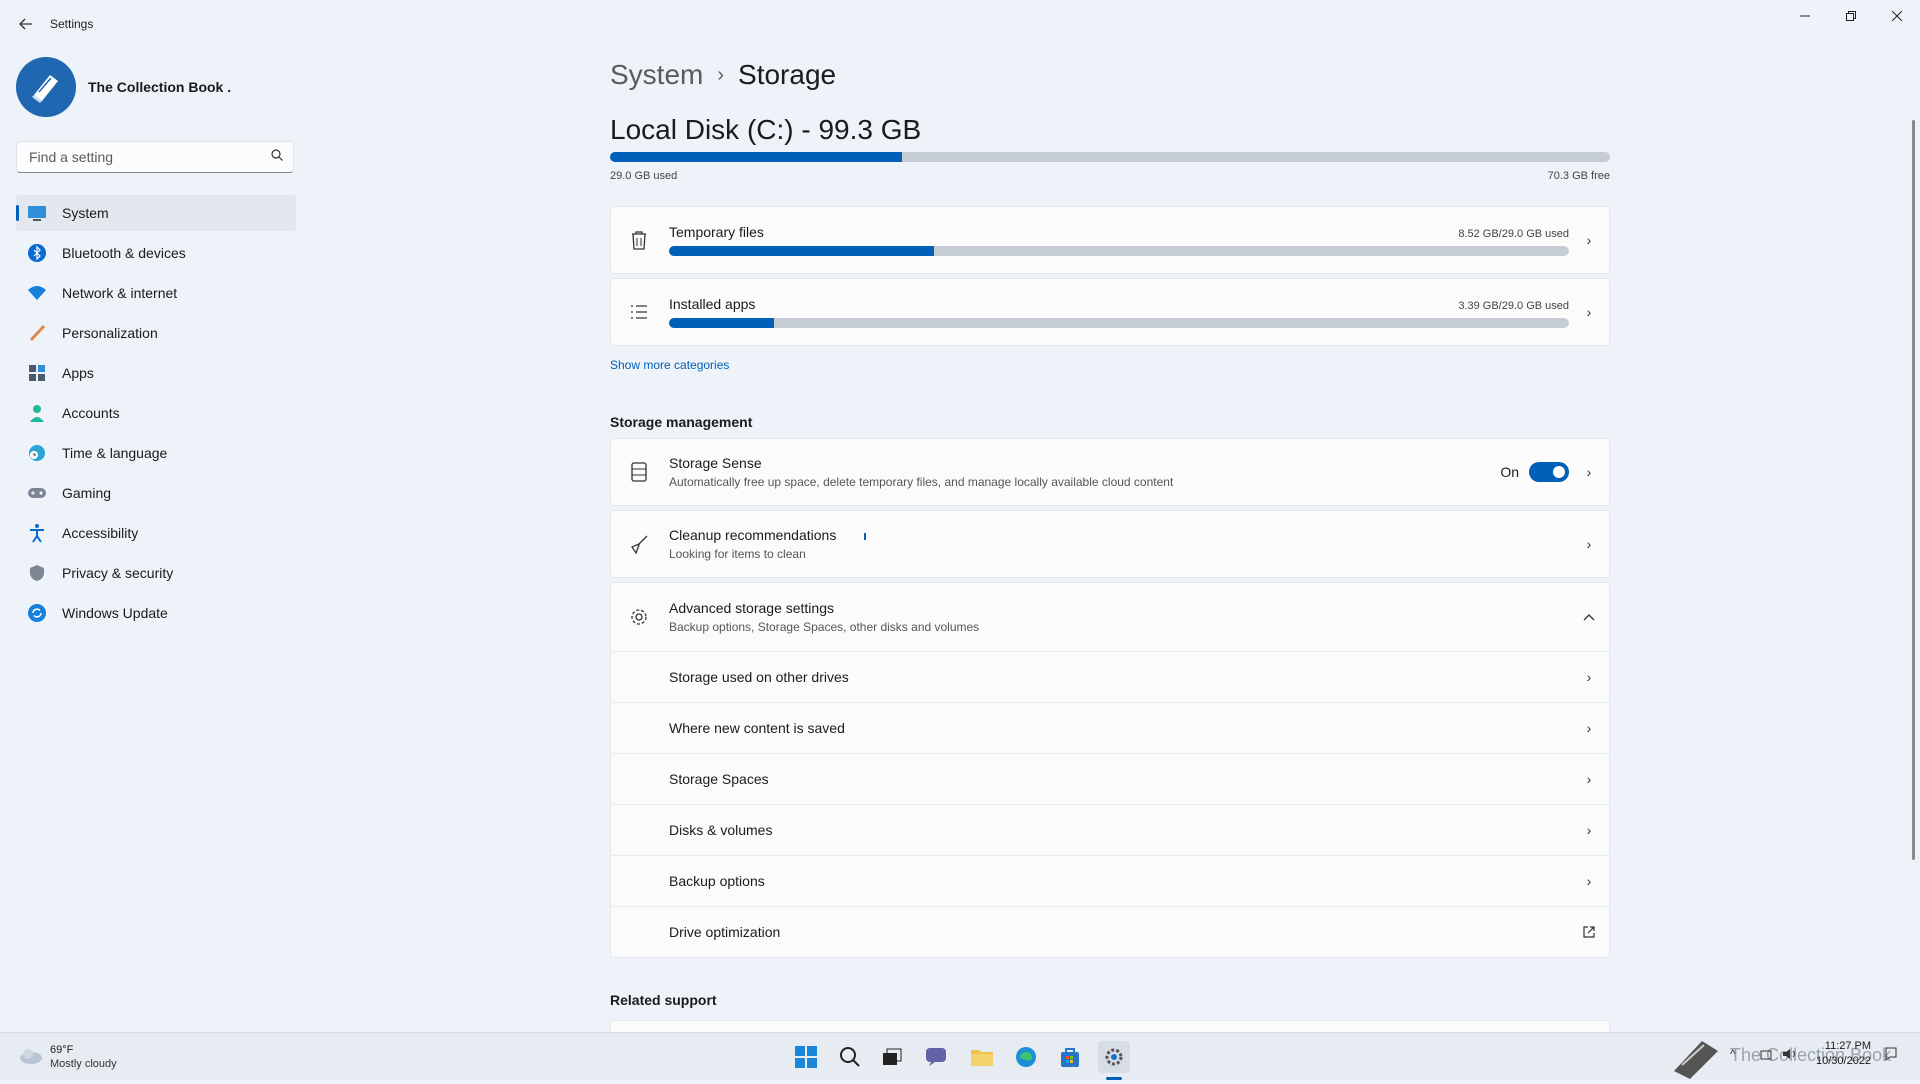  What do you see at coordinates (37, 453) in the screenshot?
I see `globe-clock-icon` at bounding box center [37, 453].